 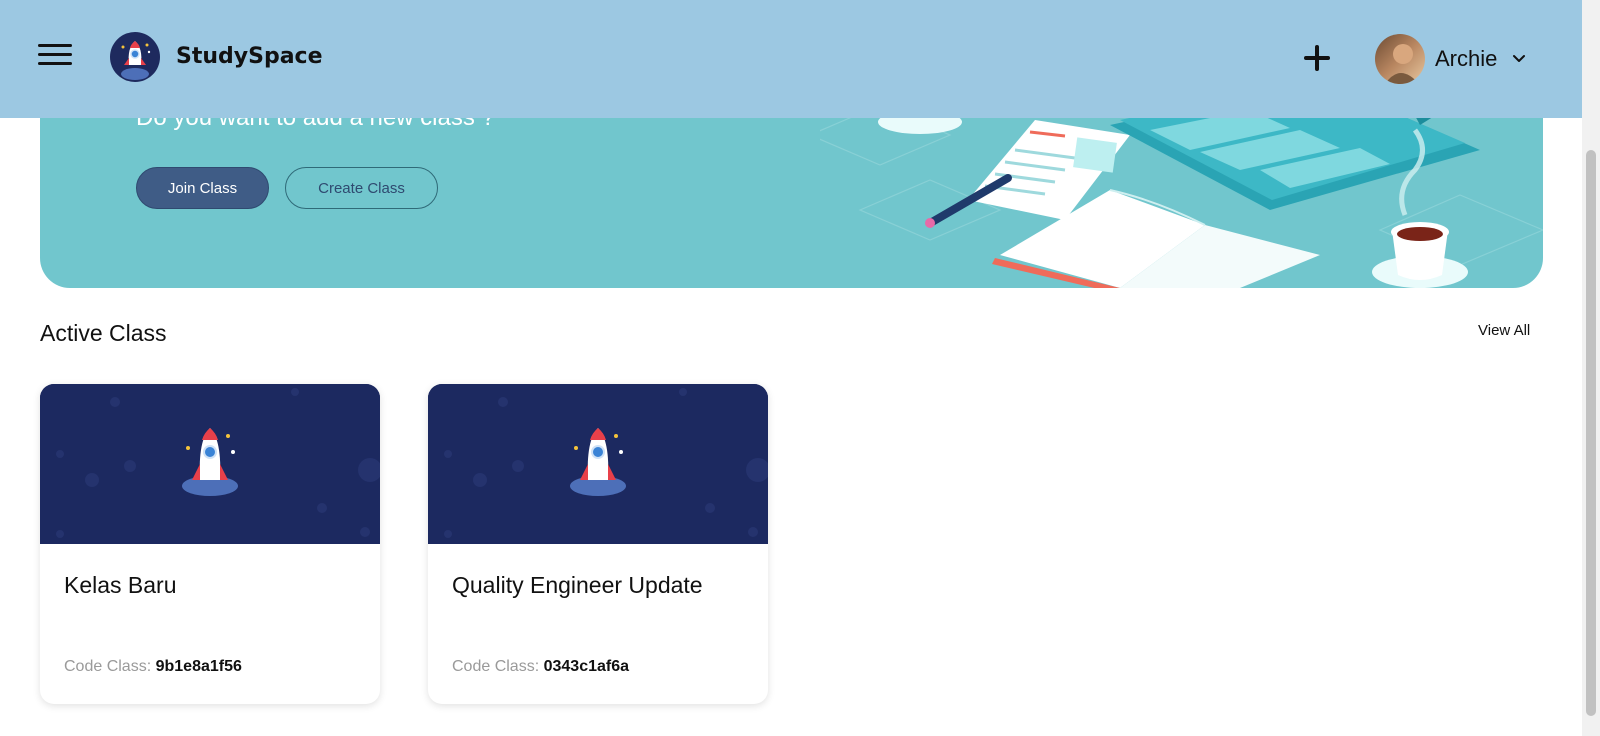 What do you see at coordinates (103, 333) in the screenshot?
I see `section-title: Active Class` at bounding box center [103, 333].